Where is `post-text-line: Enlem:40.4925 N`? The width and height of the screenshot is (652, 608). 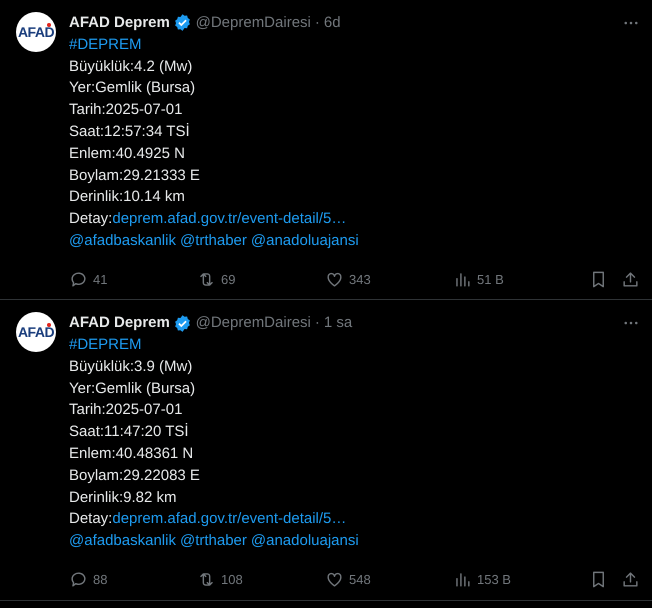
post-text-line: Enlem:40.4925 N is located at coordinates (127, 154).